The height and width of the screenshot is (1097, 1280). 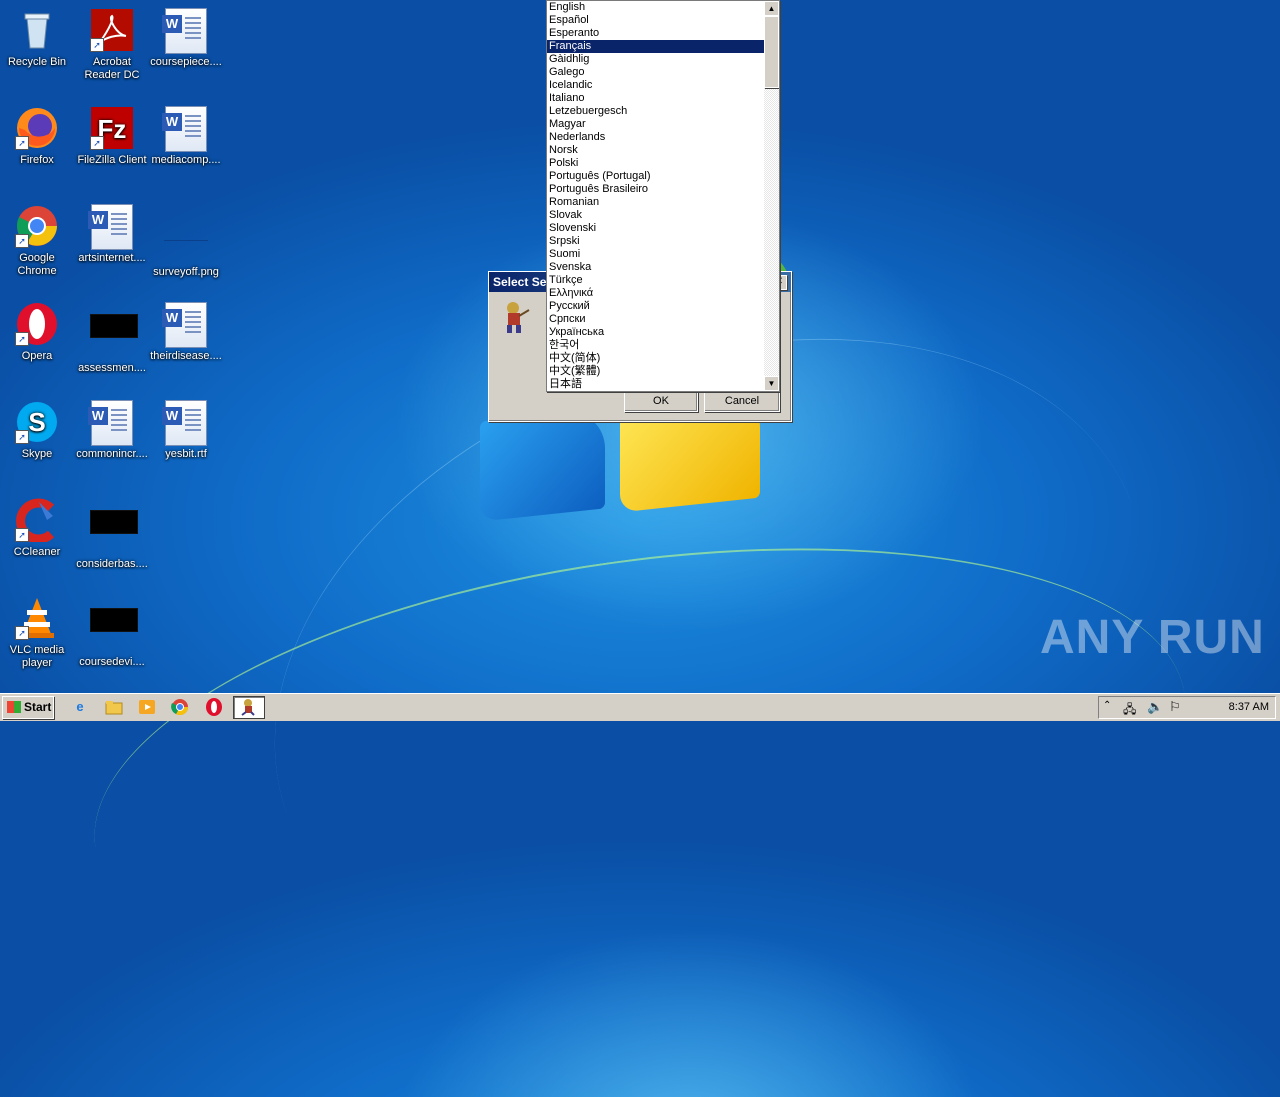 What do you see at coordinates (655, 371) in the screenshot?
I see `language-option: 中文(繁體)` at bounding box center [655, 371].